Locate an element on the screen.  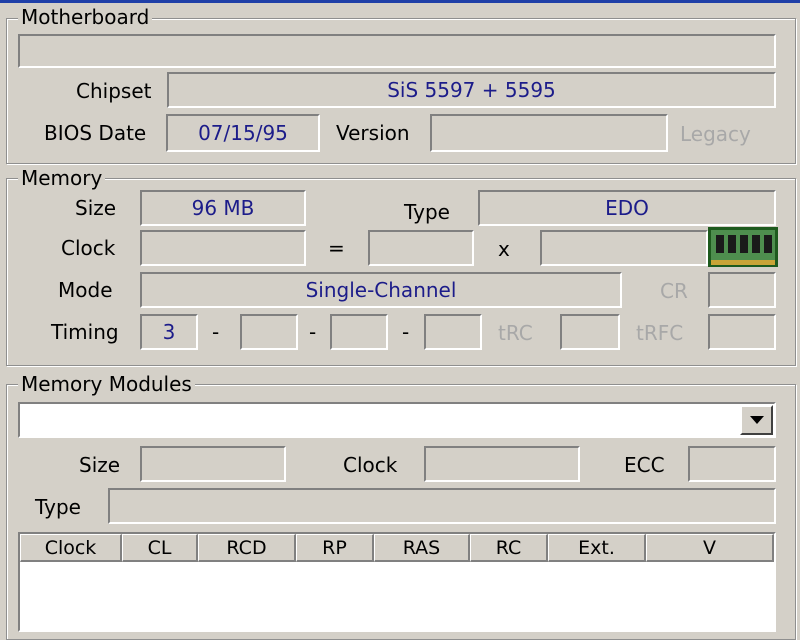
memory-type-label: Type is located at coordinates (427, 212).